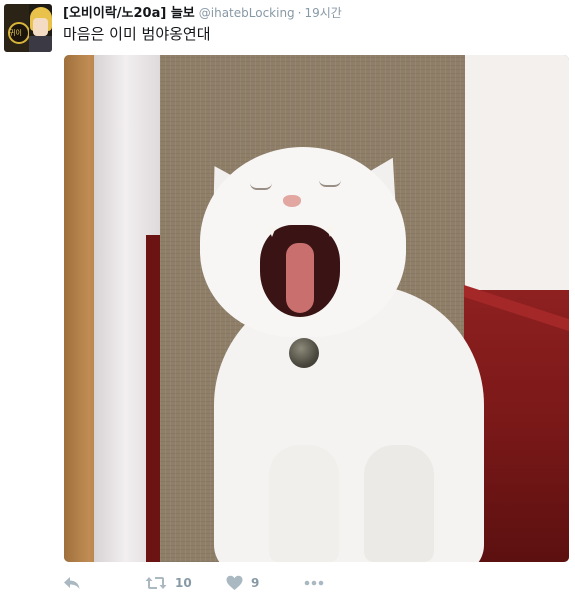  What do you see at coordinates (129, 13) in the screenshot?
I see `display-name: [오비이락/노20a] 늘보` at bounding box center [129, 13].